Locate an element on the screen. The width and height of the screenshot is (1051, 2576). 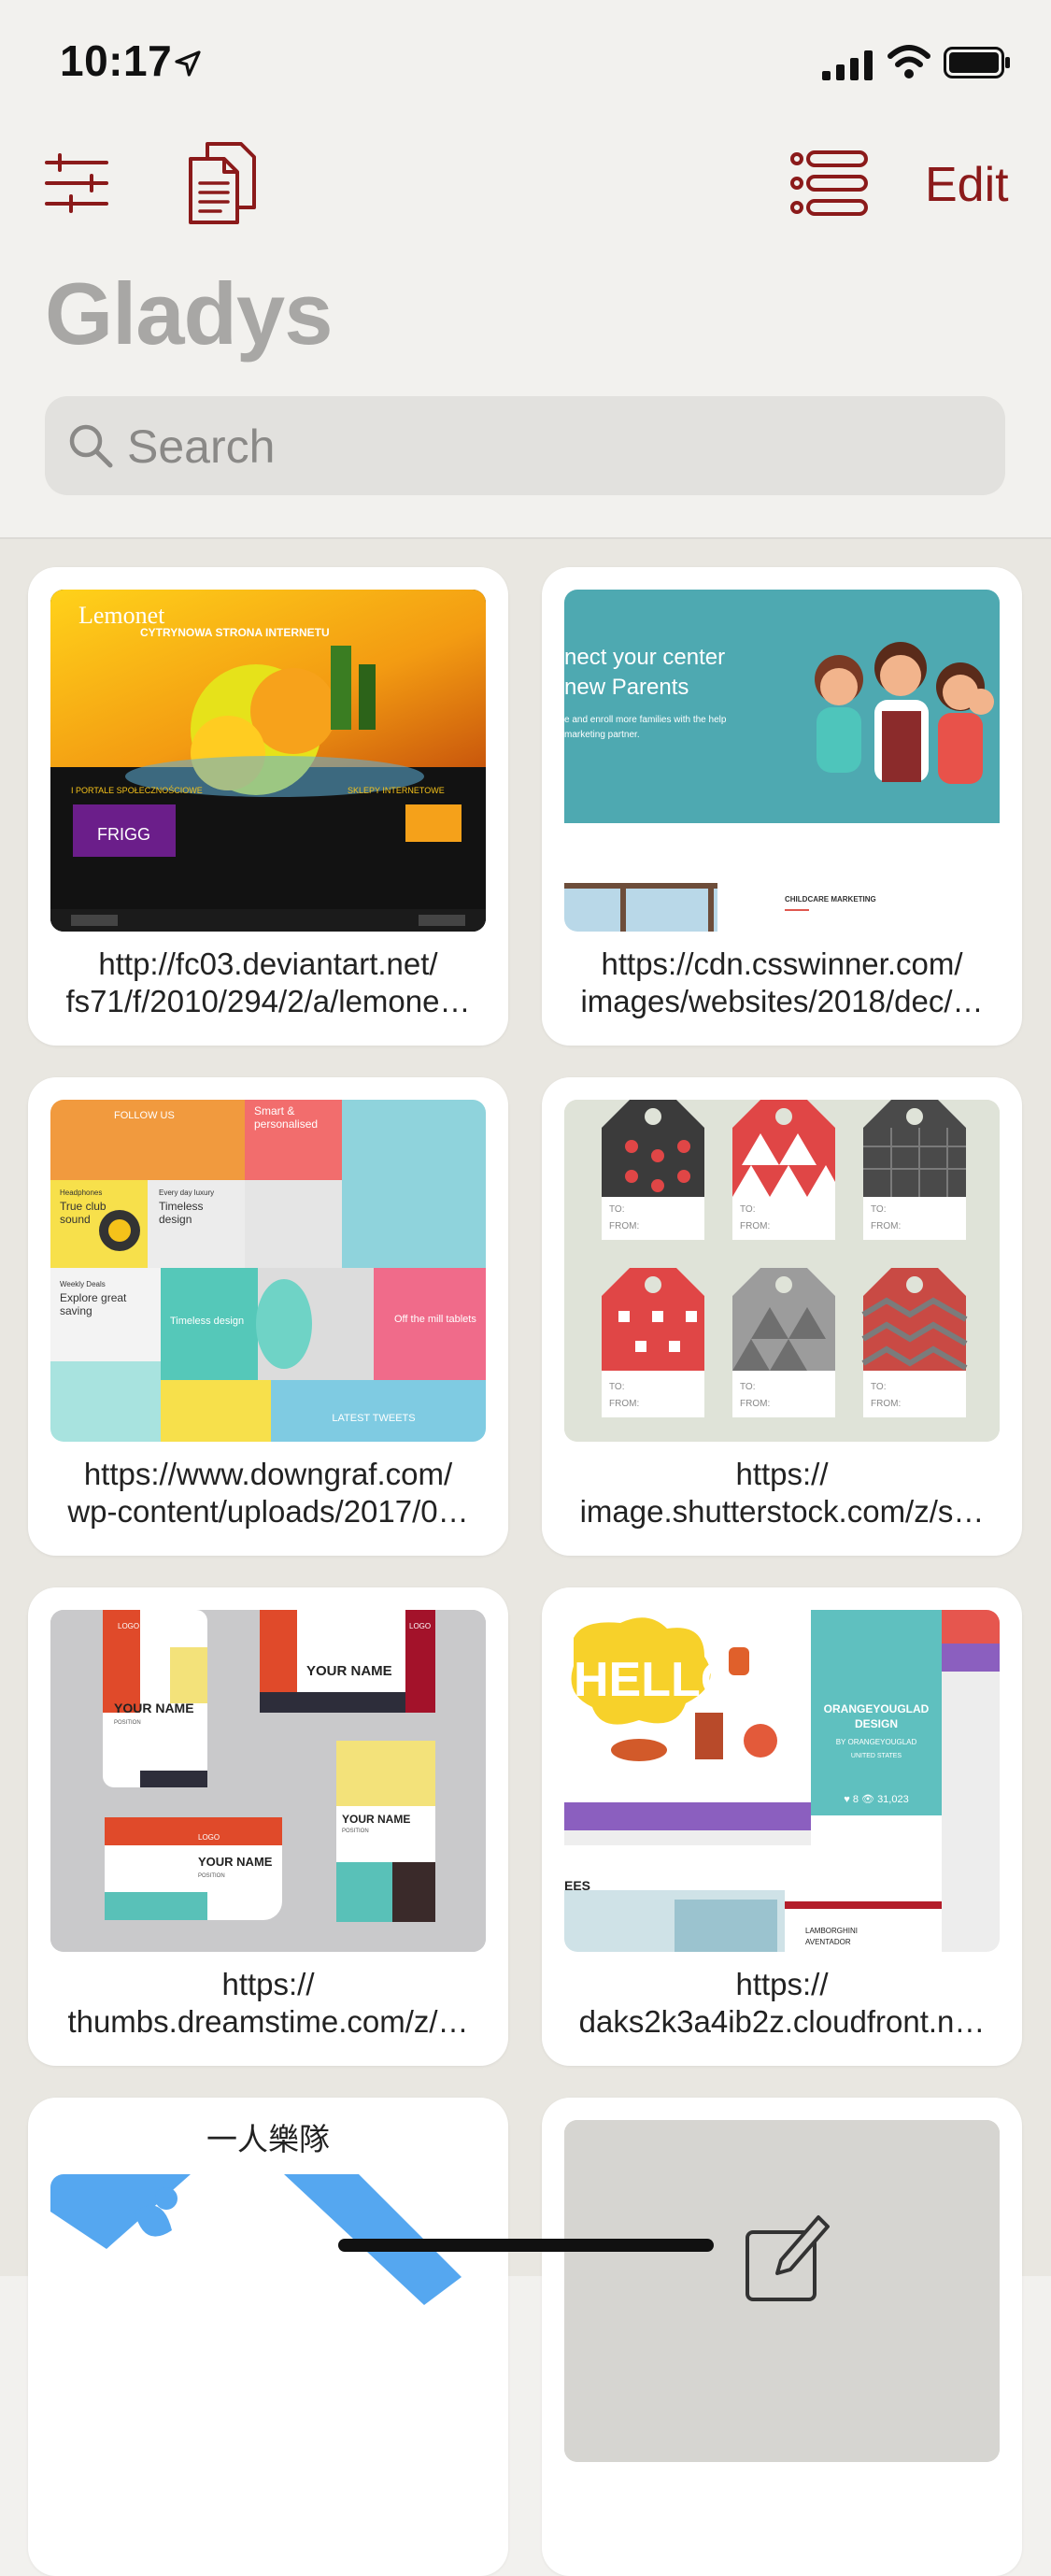
cellular-signal-icon is located at coordinates (847, 65).